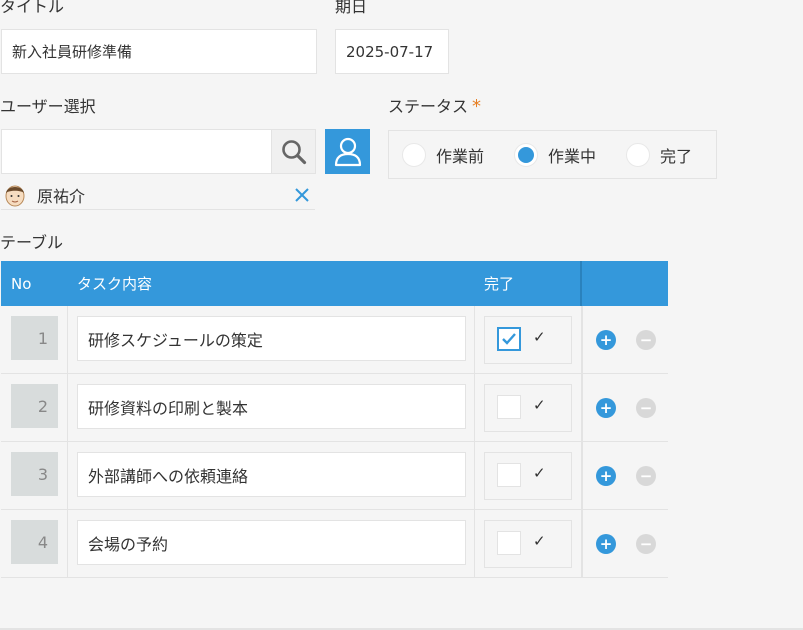  Describe the element at coordinates (175, 340) in the screenshot. I see `task-text: 研修スケジュールの策定` at that location.